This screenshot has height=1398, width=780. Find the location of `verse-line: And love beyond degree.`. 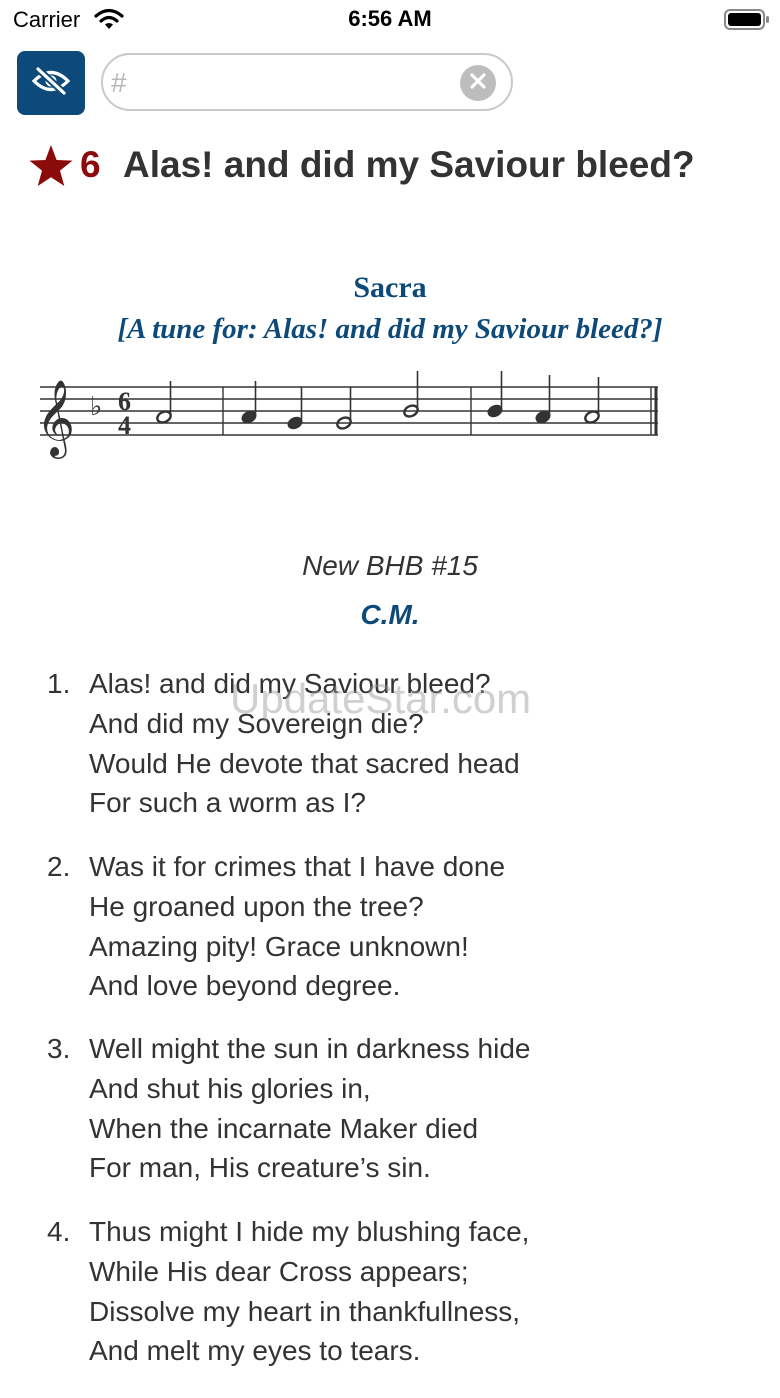

verse-line: And love beyond degree. is located at coordinates (244, 986).